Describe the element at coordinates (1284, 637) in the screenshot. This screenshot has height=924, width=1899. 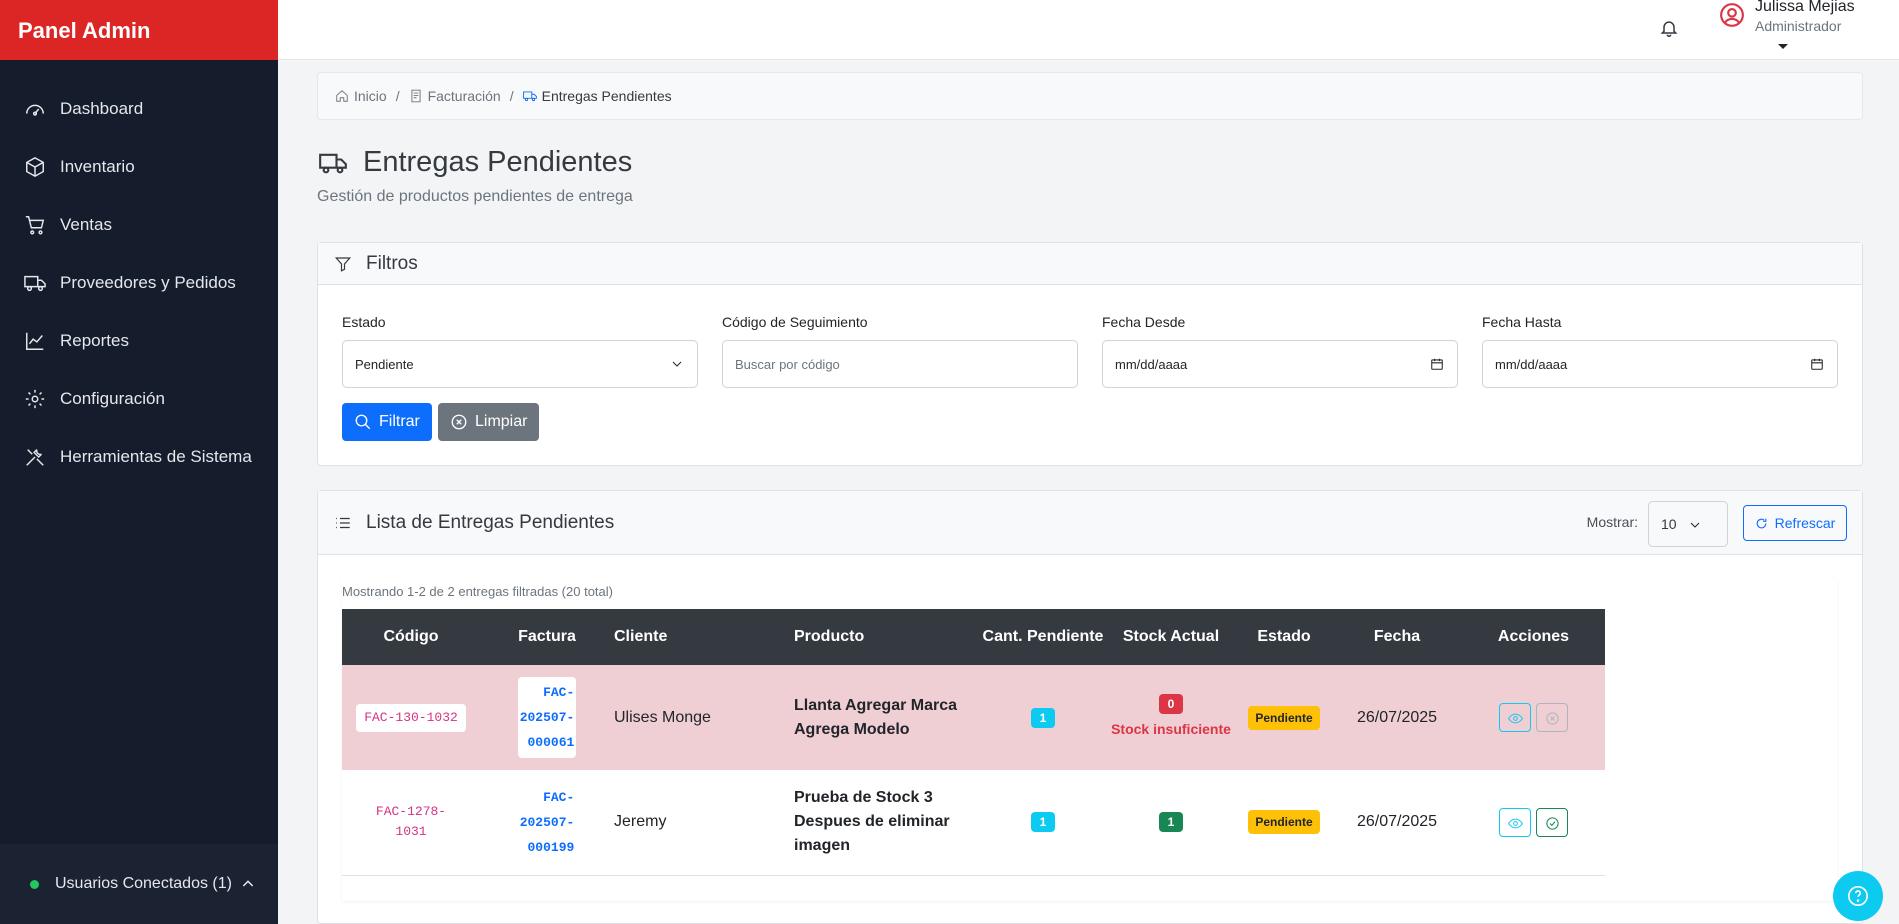
I see `col-estado: Estado` at that location.